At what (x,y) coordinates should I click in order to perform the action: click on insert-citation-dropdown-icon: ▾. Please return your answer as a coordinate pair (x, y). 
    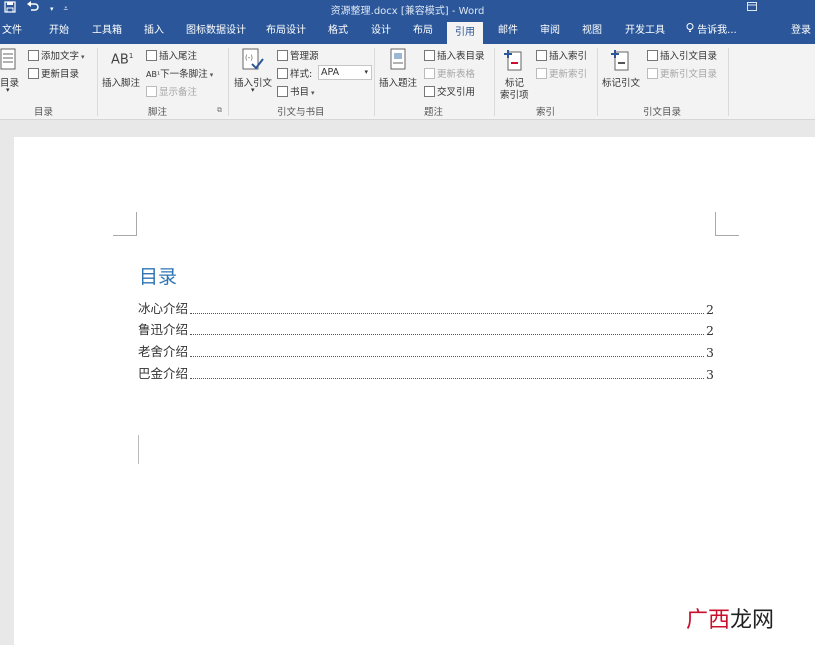
    Looking at the image, I should click on (253, 90).